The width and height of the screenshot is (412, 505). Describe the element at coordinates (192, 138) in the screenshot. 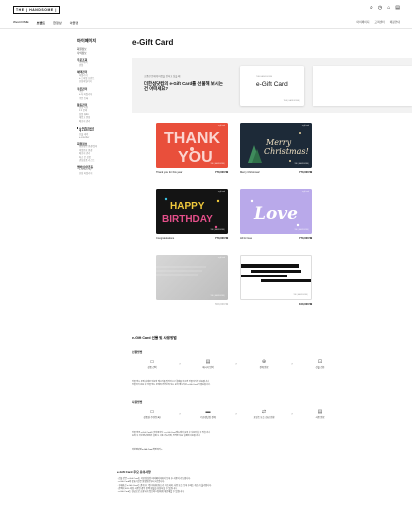

I see `svg-text: THANK` at that location.